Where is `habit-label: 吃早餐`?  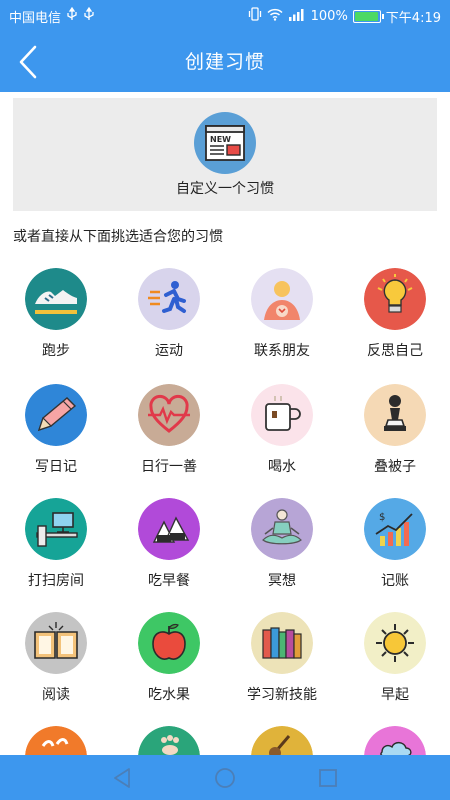 habit-label: 吃早餐 is located at coordinates (169, 581).